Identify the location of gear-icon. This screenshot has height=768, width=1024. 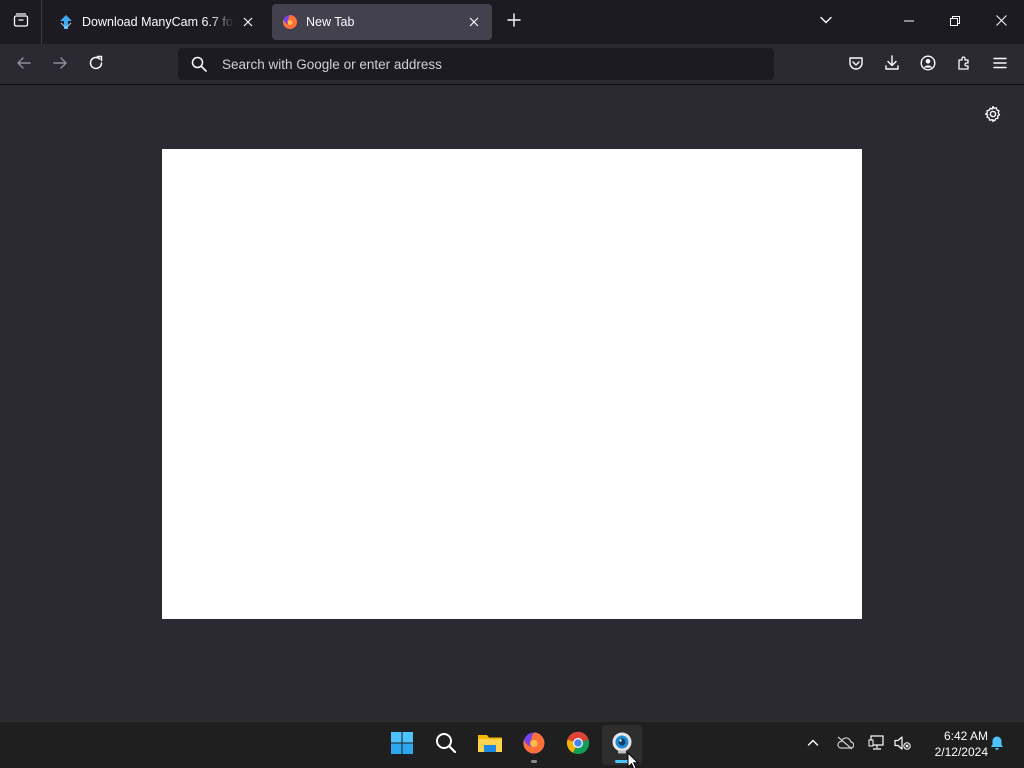
(993, 116).